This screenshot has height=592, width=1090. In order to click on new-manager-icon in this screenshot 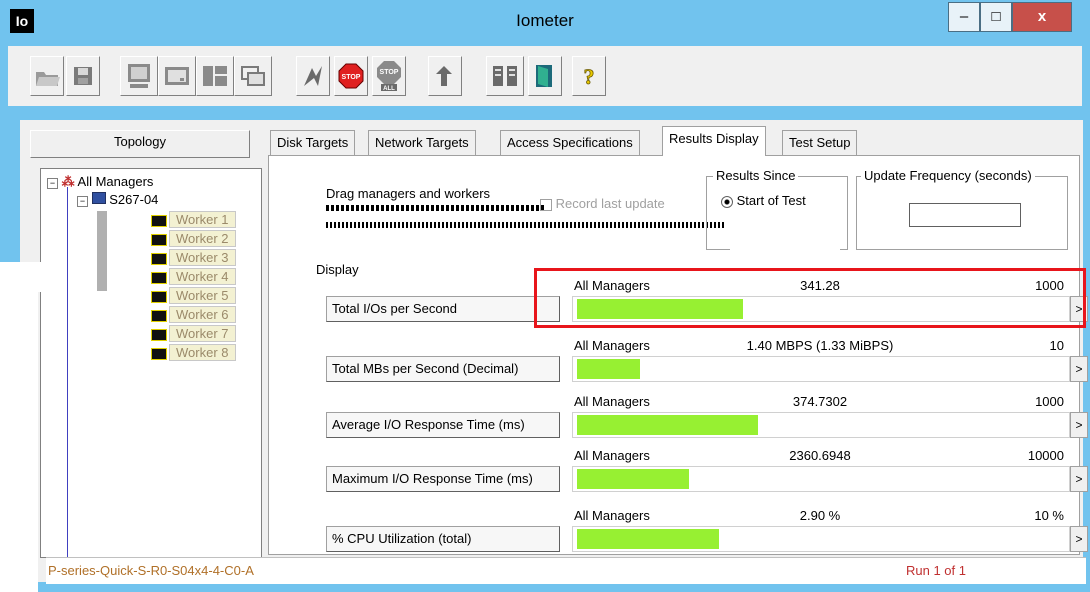, I will do `click(215, 76)`.